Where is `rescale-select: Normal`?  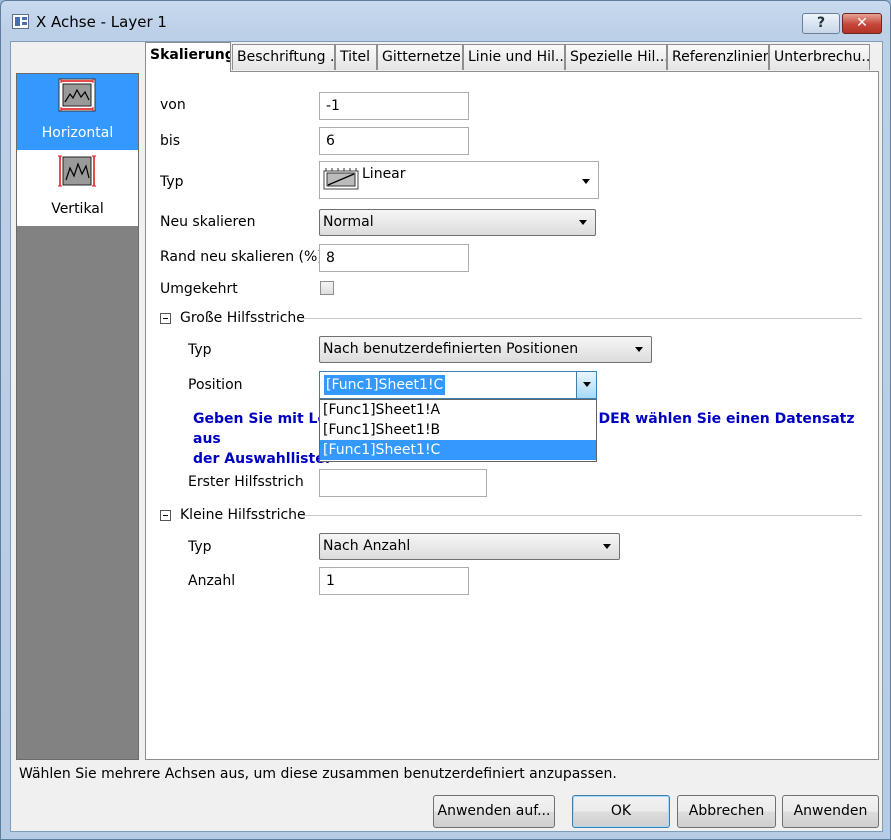 rescale-select: Normal is located at coordinates (457, 222).